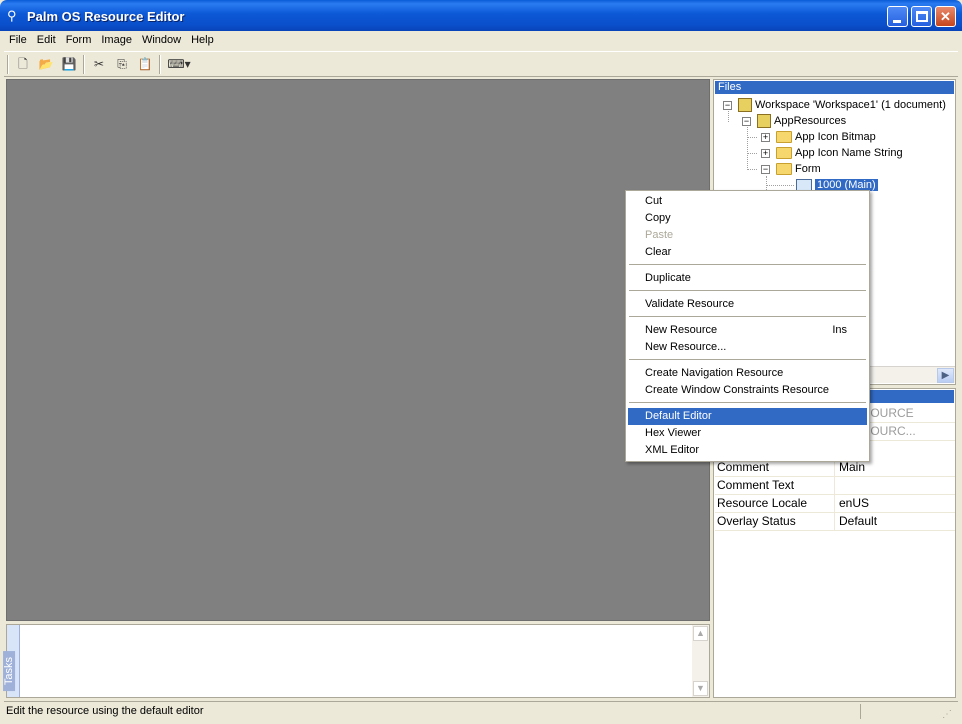  What do you see at coordinates (849, 153) in the screenshot?
I see `tree-item-label: App Icon Name String` at bounding box center [849, 153].